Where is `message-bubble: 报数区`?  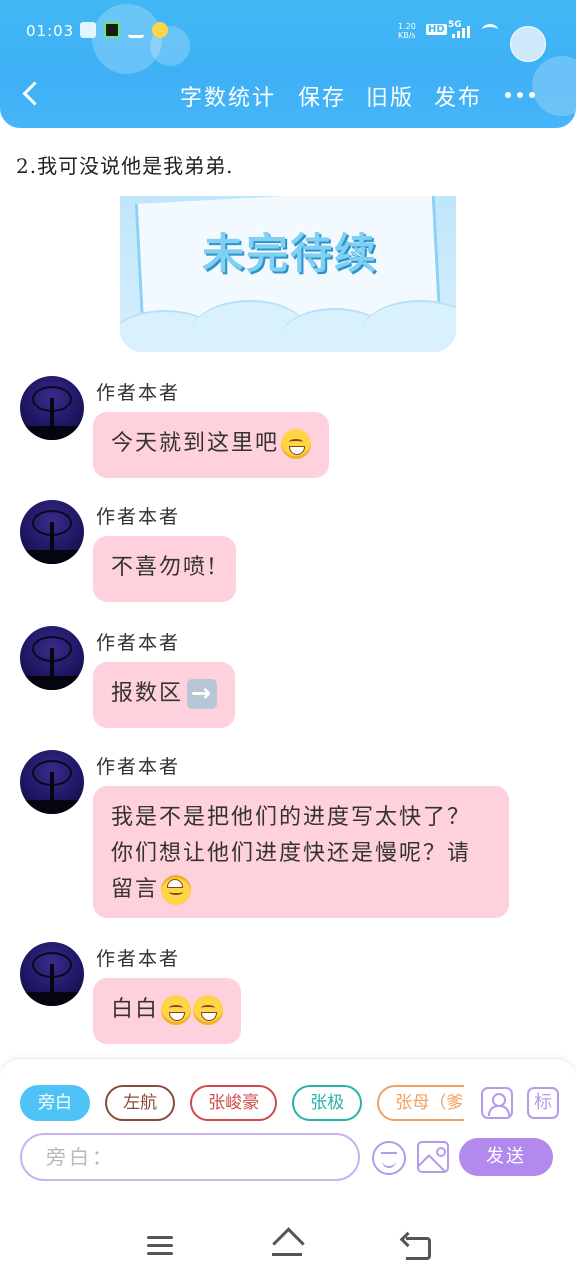 message-bubble: 报数区 is located at coordinates (164, 695).